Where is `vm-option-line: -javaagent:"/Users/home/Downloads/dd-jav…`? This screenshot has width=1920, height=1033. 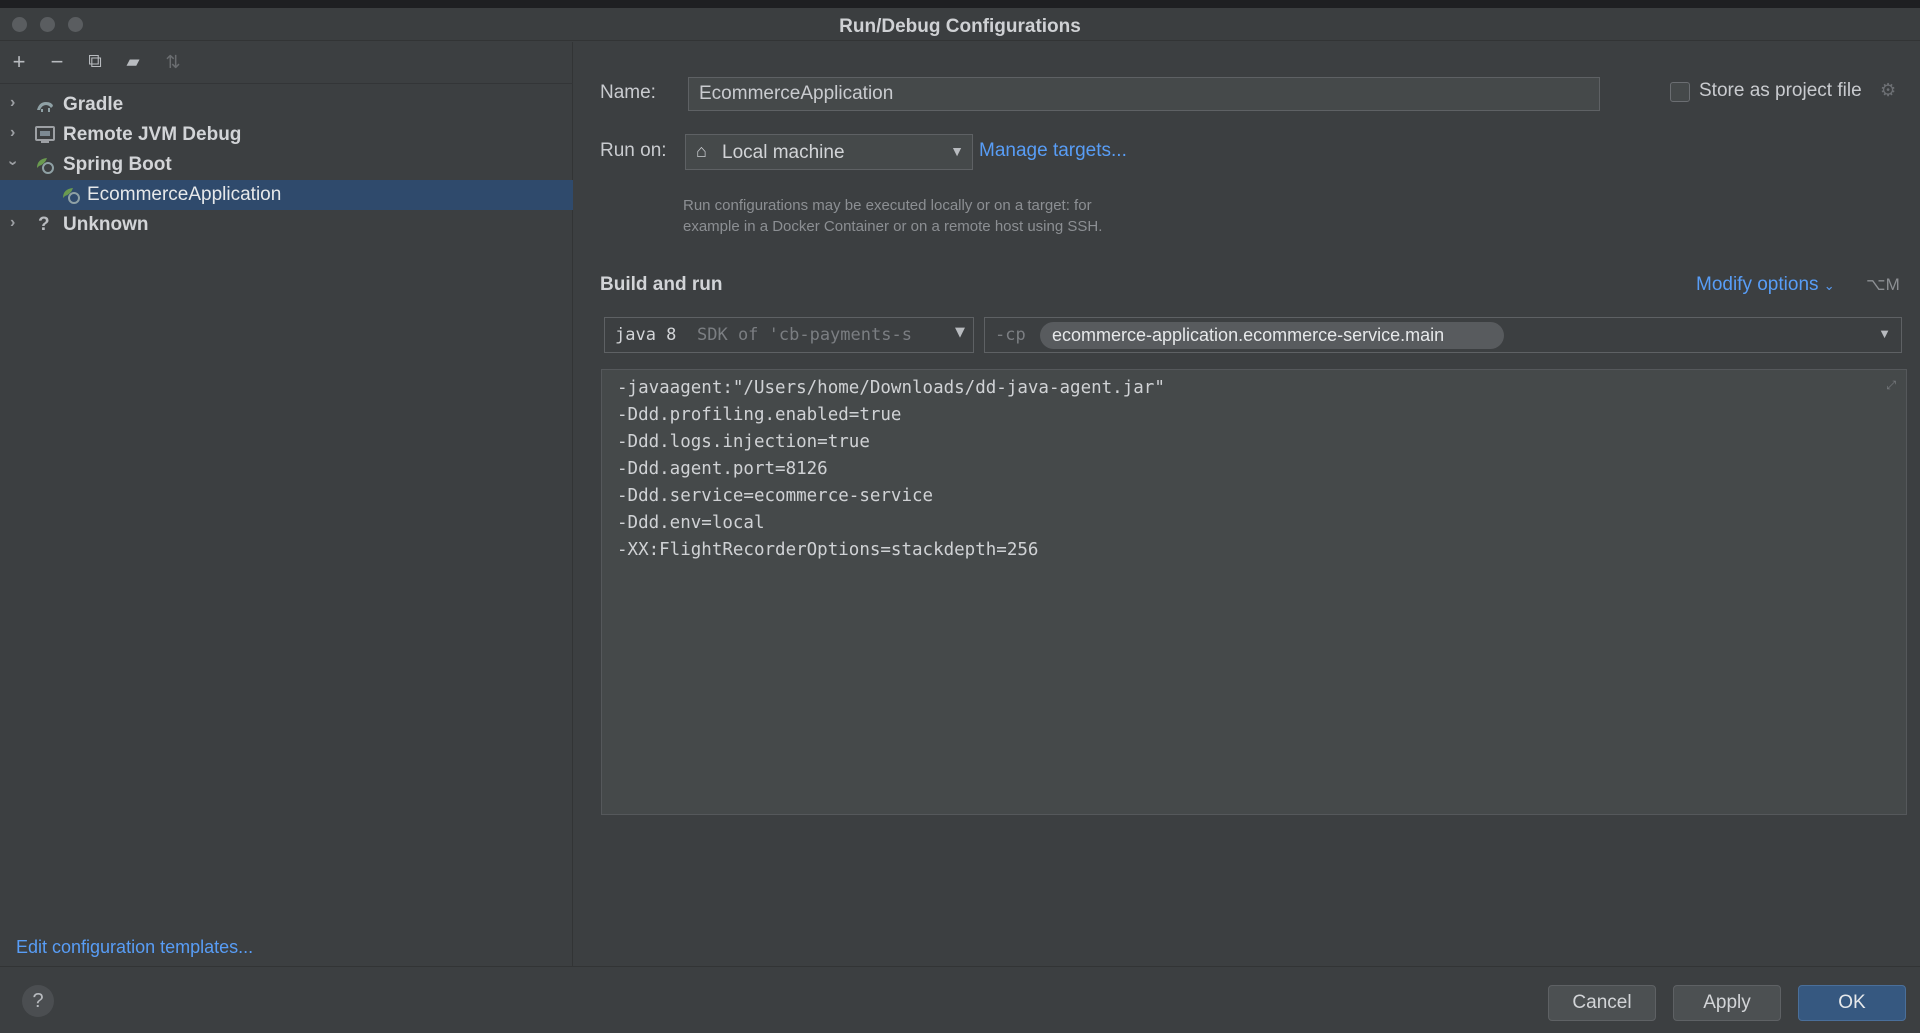
vm-option-line: -javaagent:"/Users/home/Downloads/dd-jav… is located at coordinates (891, 388).